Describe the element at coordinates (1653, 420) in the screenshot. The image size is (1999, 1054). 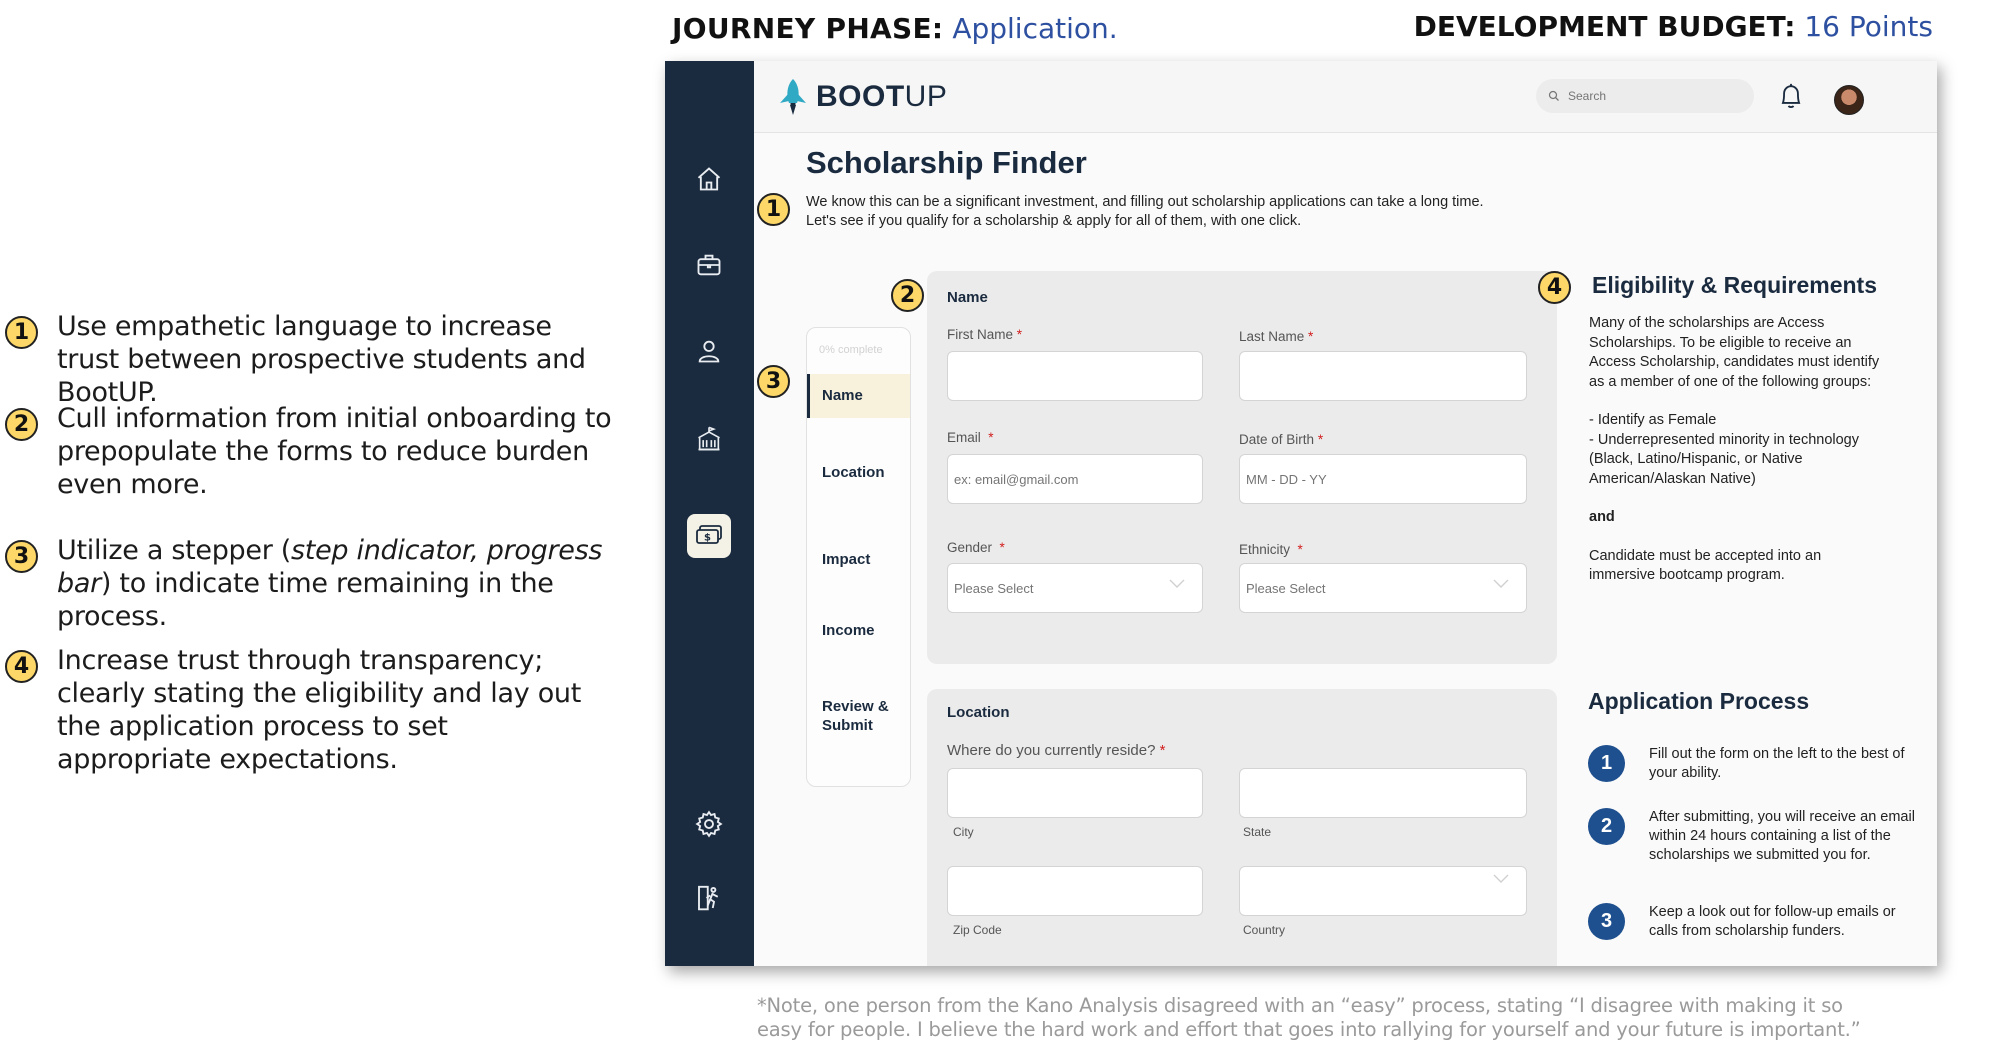
I see `eligibility-item: - Identify as Female` at that location.